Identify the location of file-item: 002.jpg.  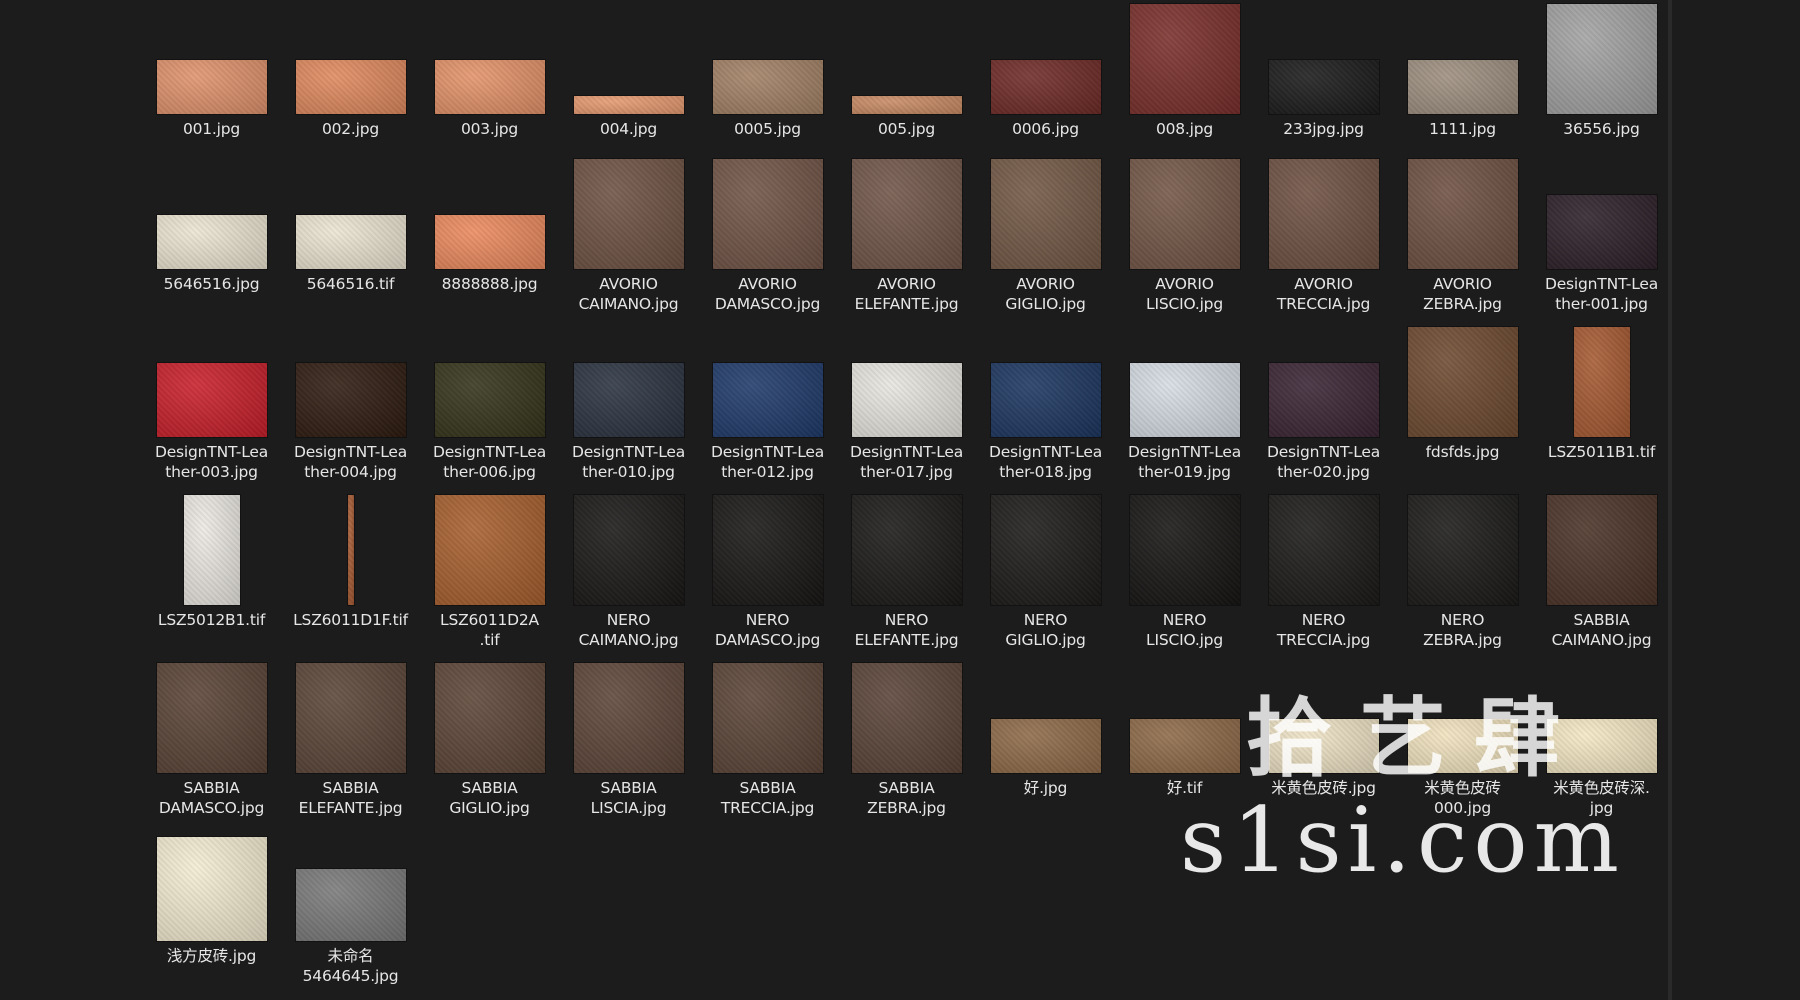
(350, 69).